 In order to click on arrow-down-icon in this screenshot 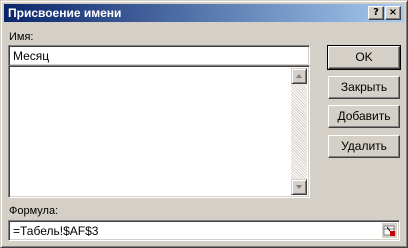, I will do `click(299, 187)`.